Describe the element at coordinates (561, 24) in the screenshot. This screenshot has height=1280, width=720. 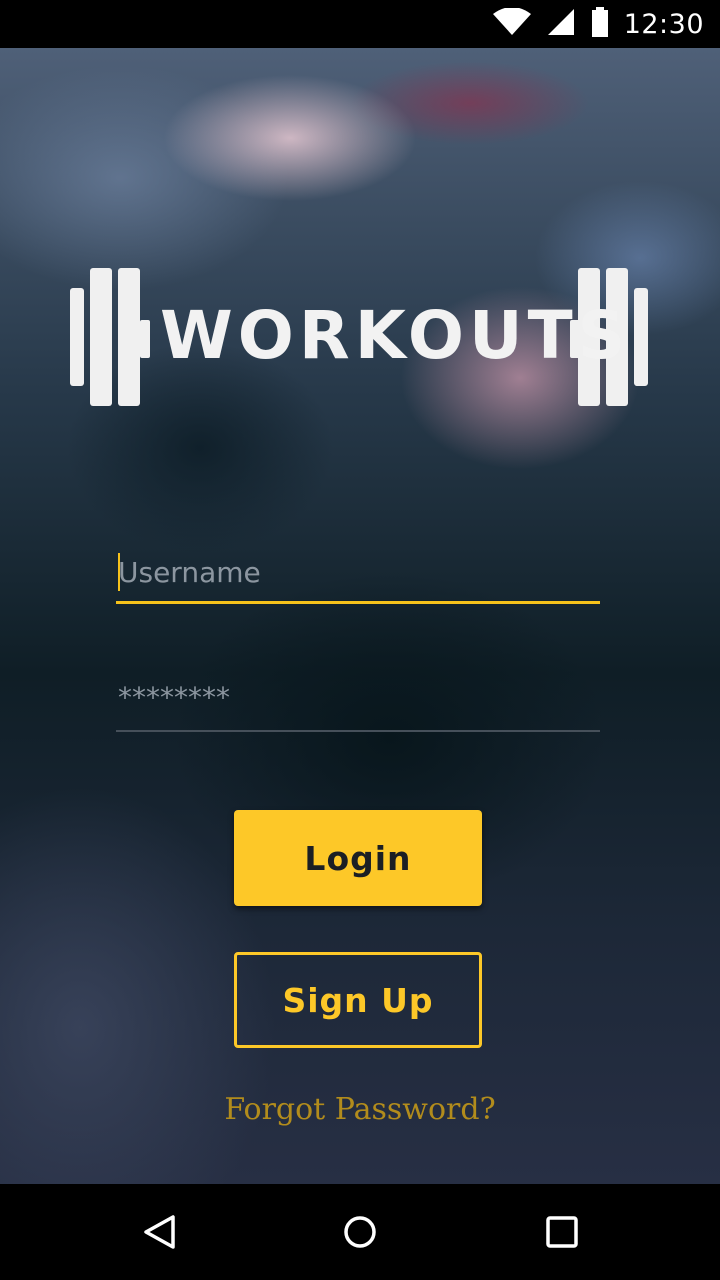
I see `cellular-signal-icon` at that location.